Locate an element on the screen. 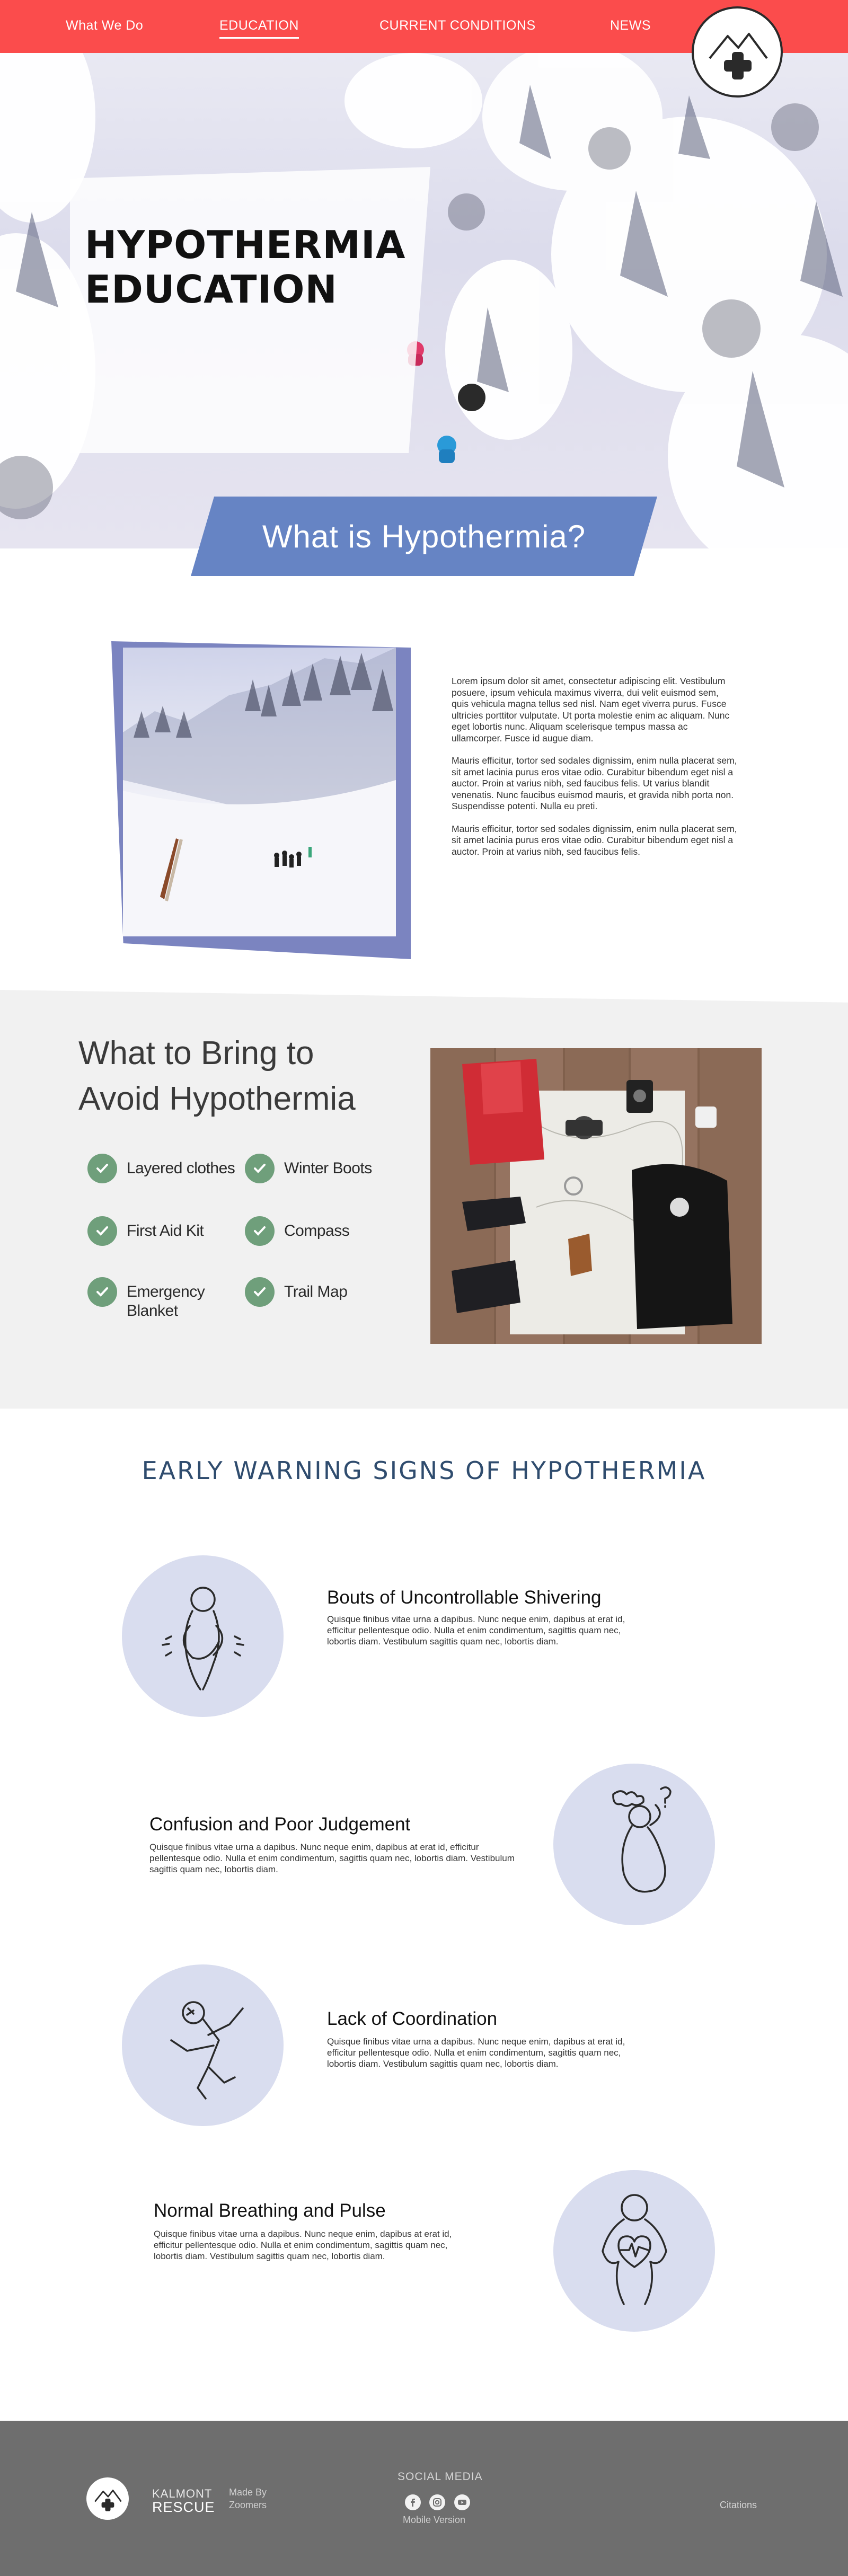  page-title-line1: HYPOTHERMIA is located at coordinates (246, 245).